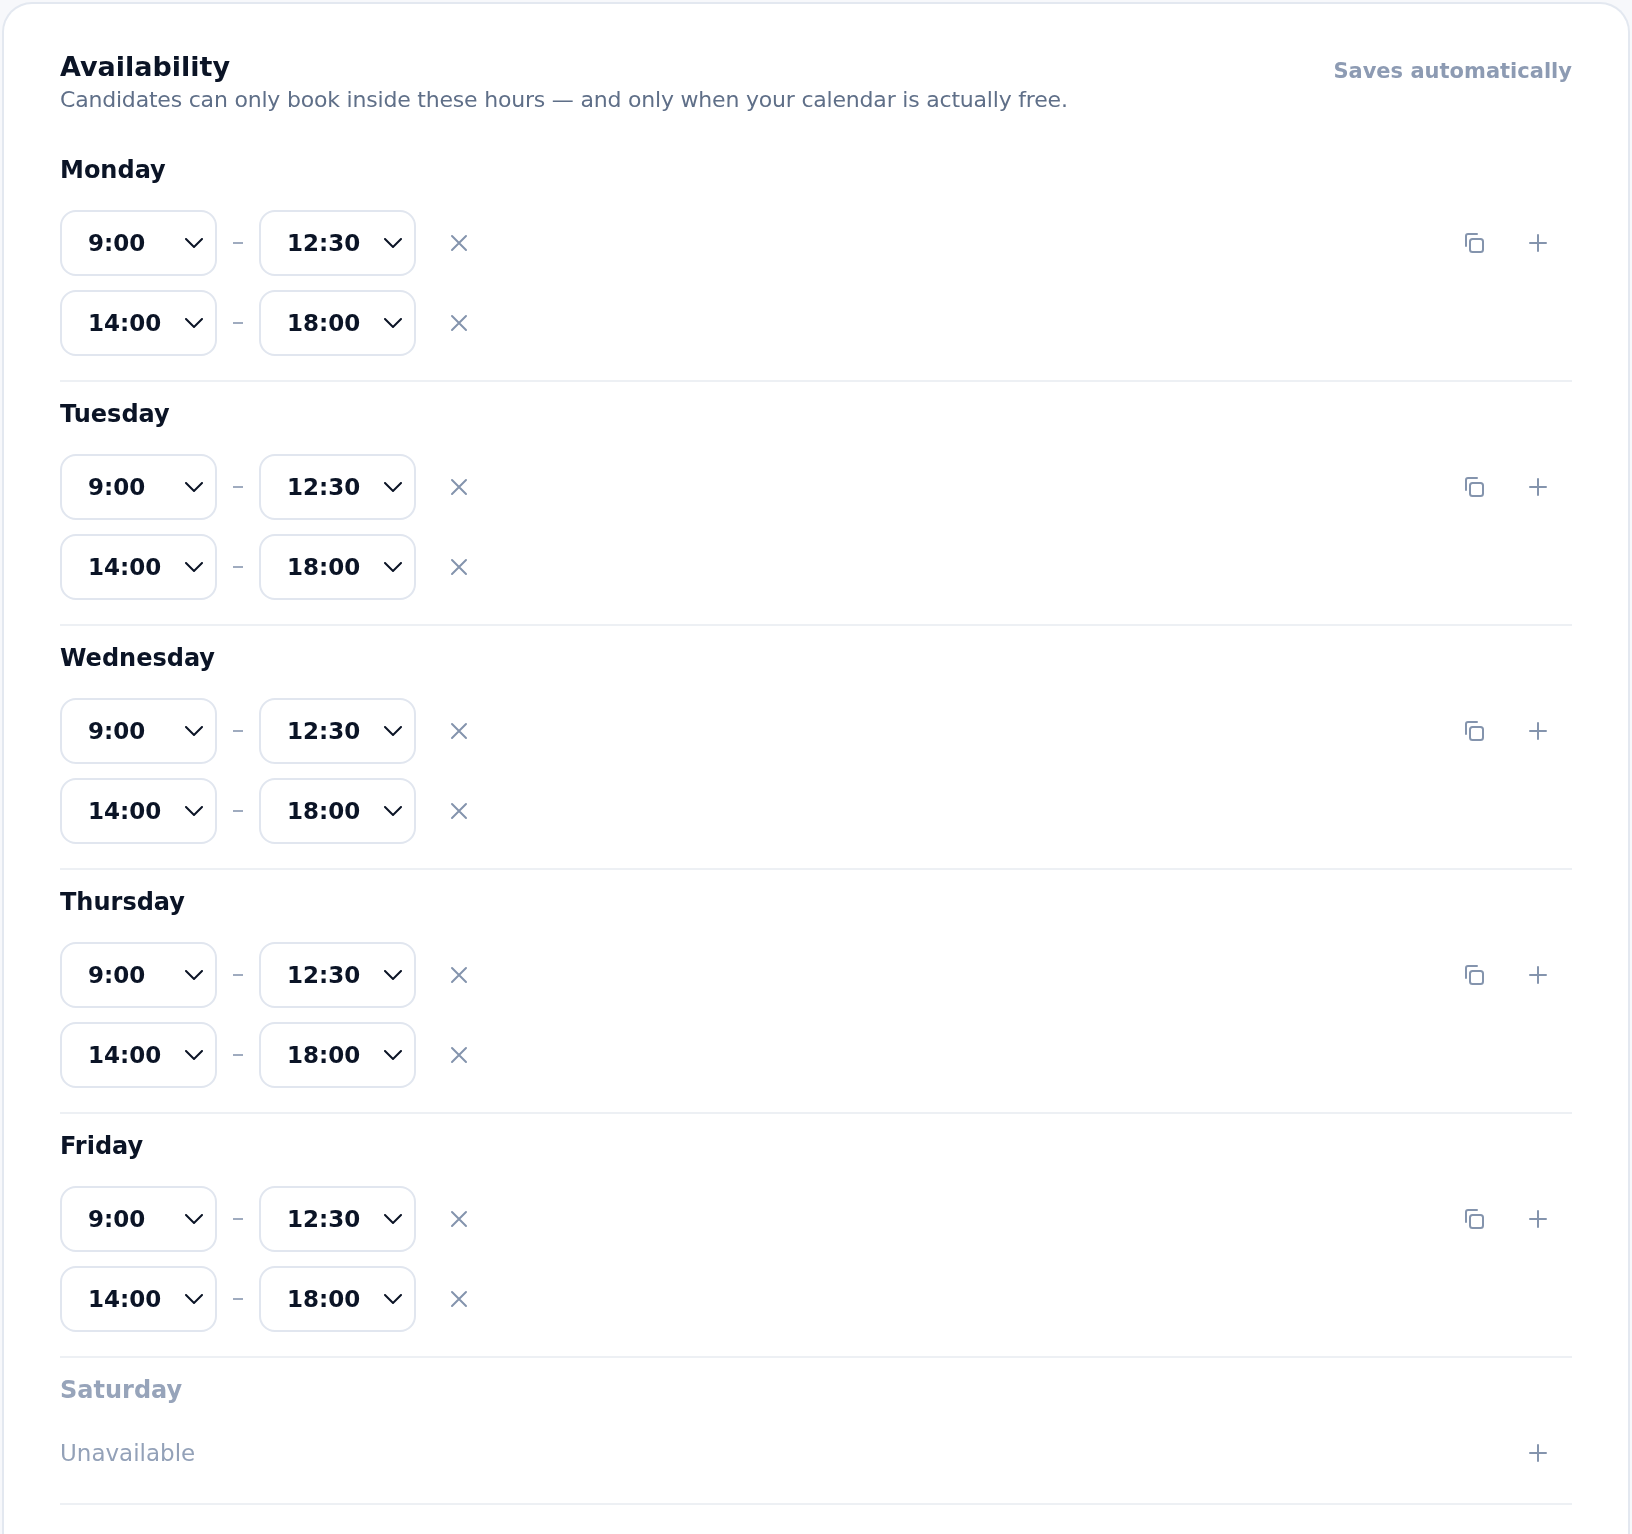 The width and height of the screenshot is (1632, 1534). Describe the element at coordinates (128, 1453) in the screenshot. I see `unavailable-label: Unavailable` at that location.